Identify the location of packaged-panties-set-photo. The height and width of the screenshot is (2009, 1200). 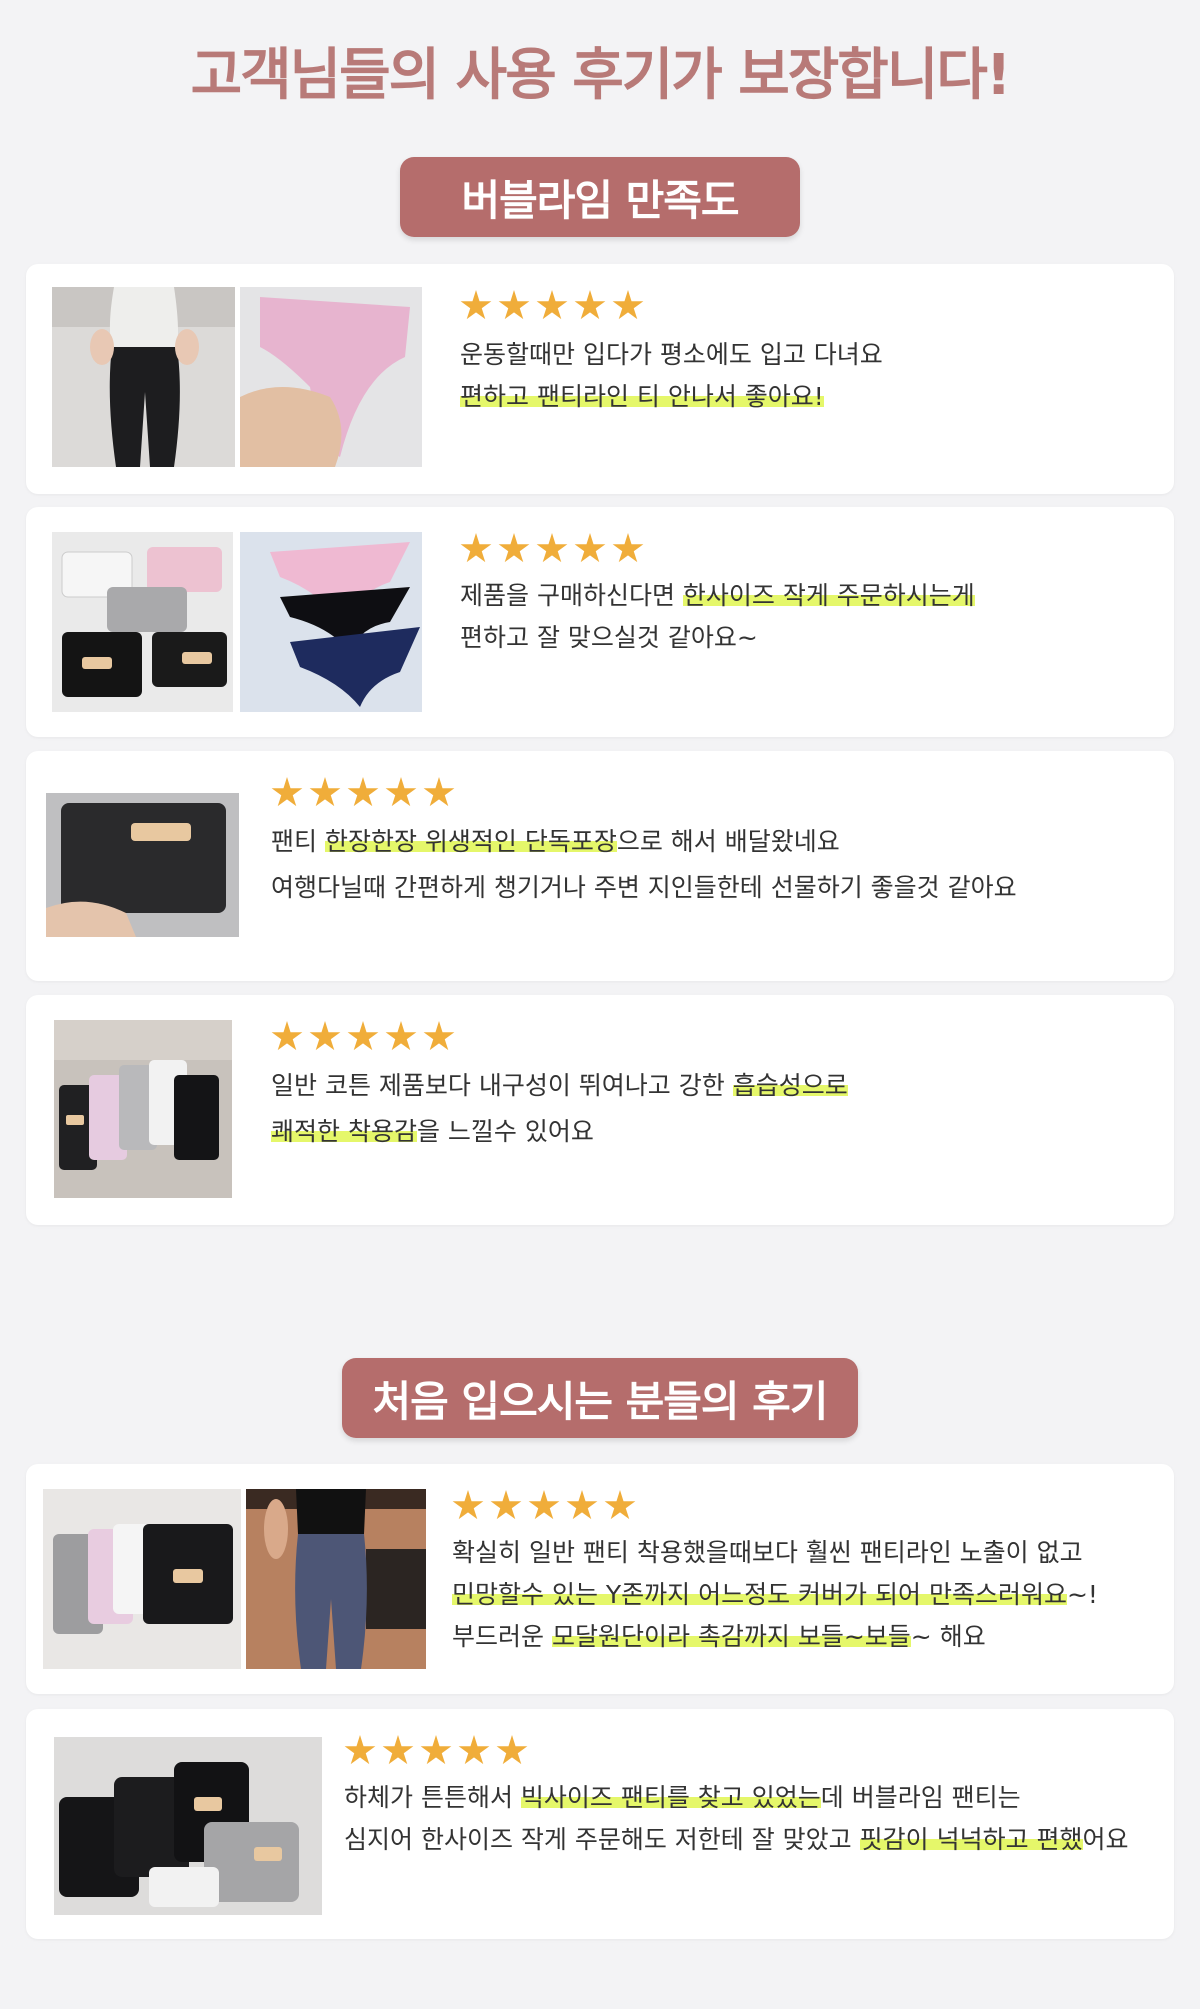
(142, 622).